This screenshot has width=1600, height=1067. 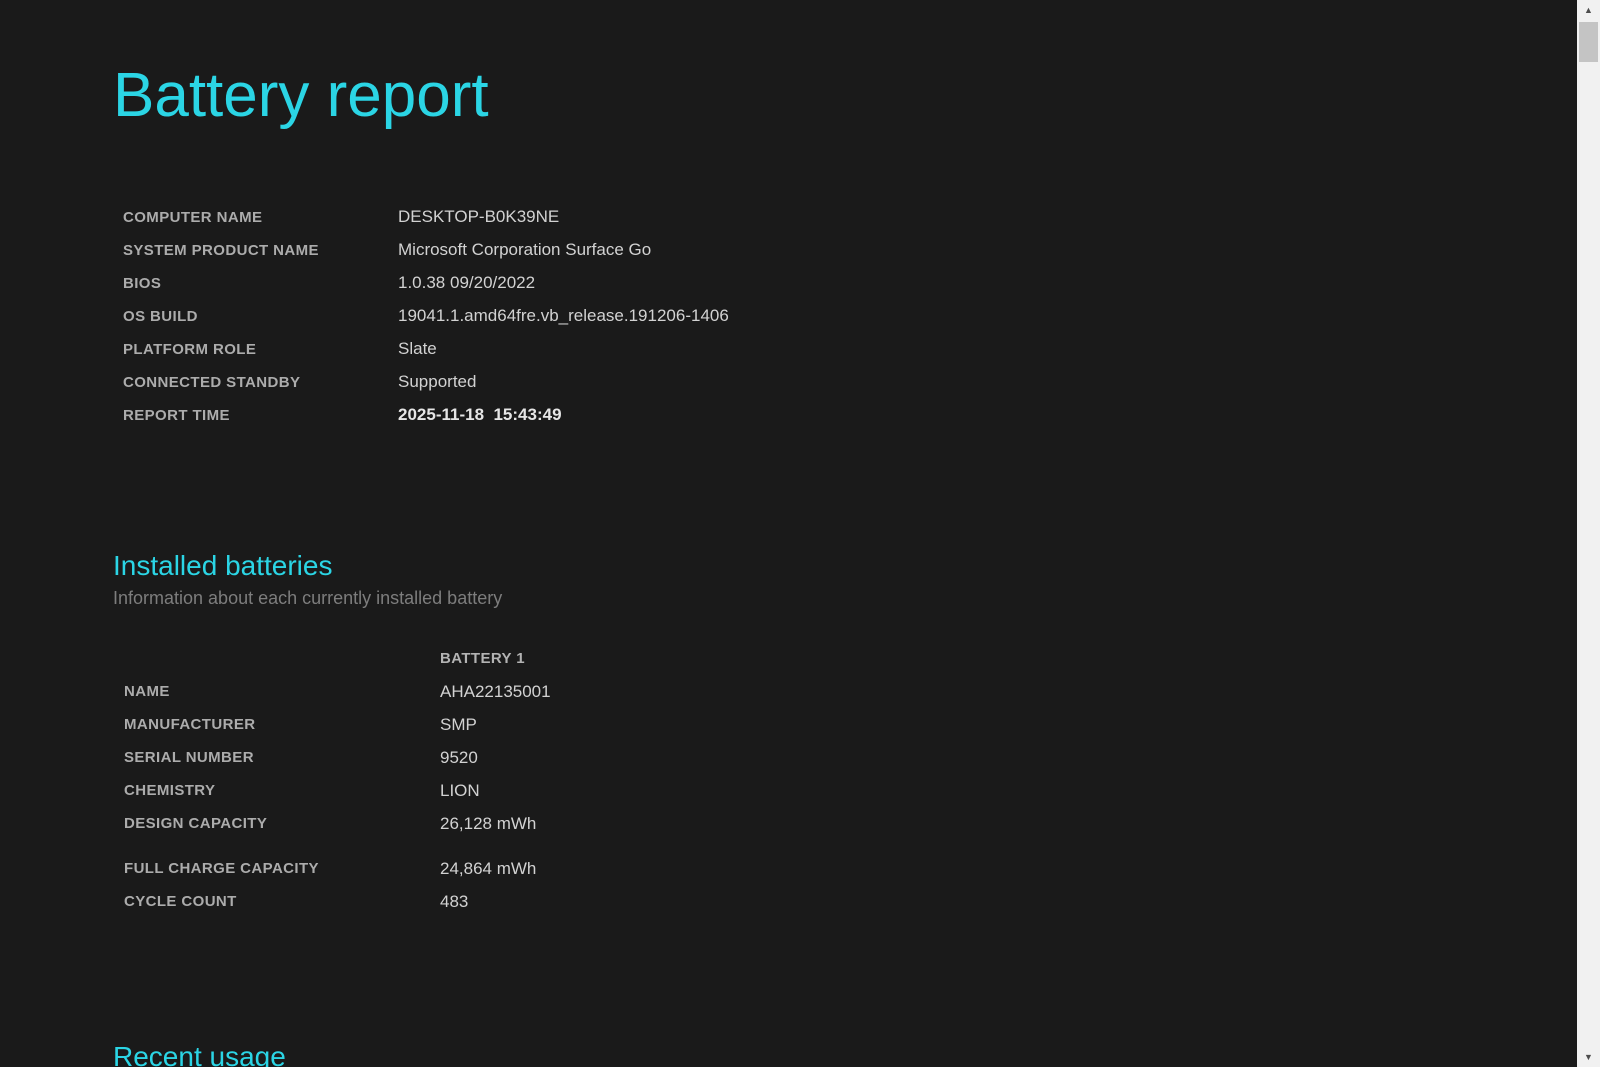 I want to click on row-label: PLATFORM ROLE, so click(x=190, y=349).